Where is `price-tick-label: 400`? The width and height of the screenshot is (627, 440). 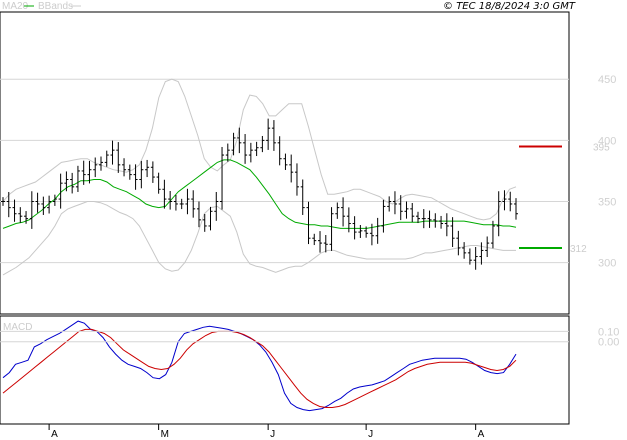 price-tick-label: 400 is located at coordinates (607, 141).